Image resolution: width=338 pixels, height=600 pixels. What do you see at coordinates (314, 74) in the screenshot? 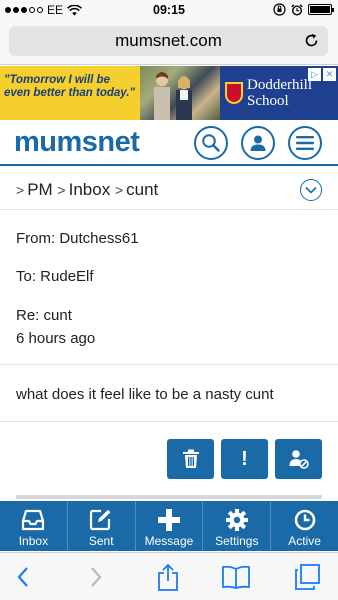
I see `adchoices-icon: ▷` at bounding box center [314, 74].